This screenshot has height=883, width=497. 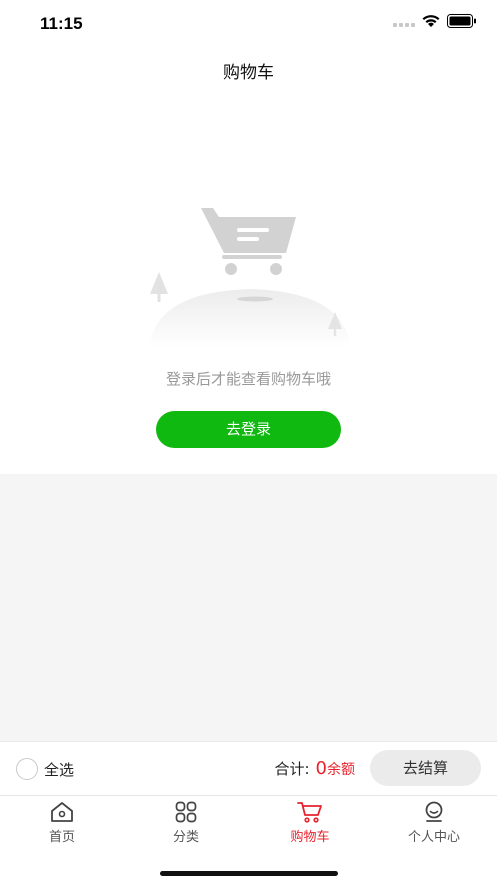 I want to click on tab-cart: 购物车, so click(x=310, y=824).